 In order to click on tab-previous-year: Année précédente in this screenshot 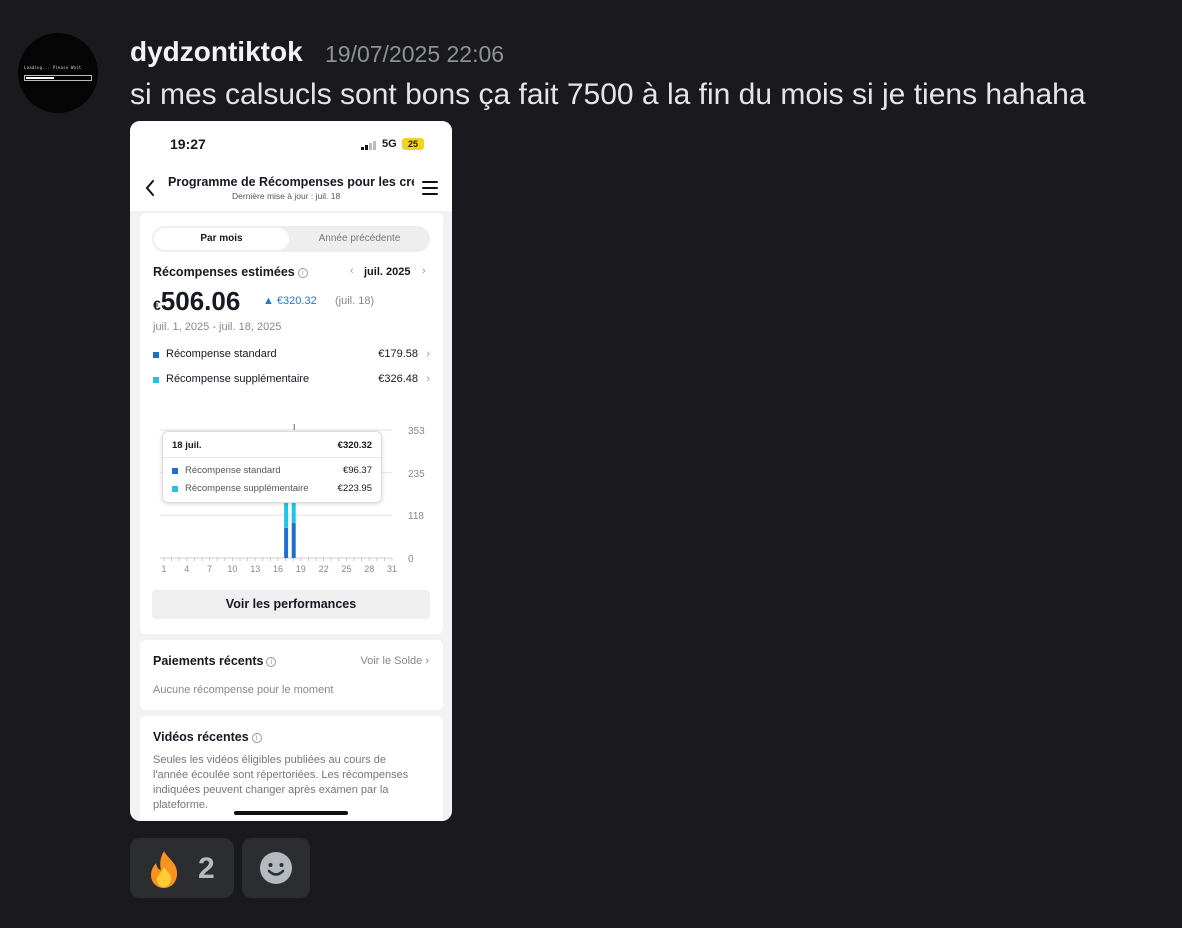, I will do `click(359, 239)`.